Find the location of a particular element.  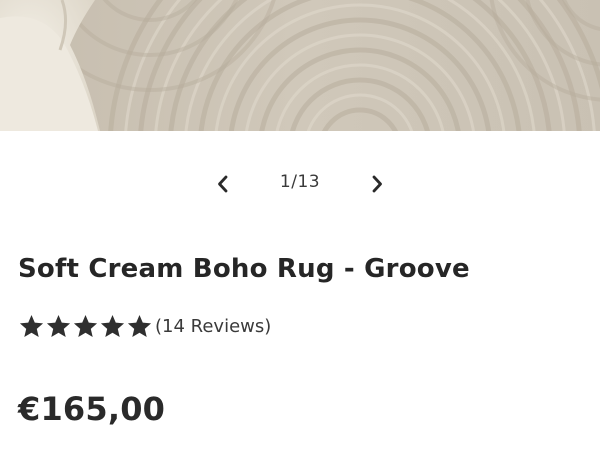

next-image-button is located at coordinates (377, 184).